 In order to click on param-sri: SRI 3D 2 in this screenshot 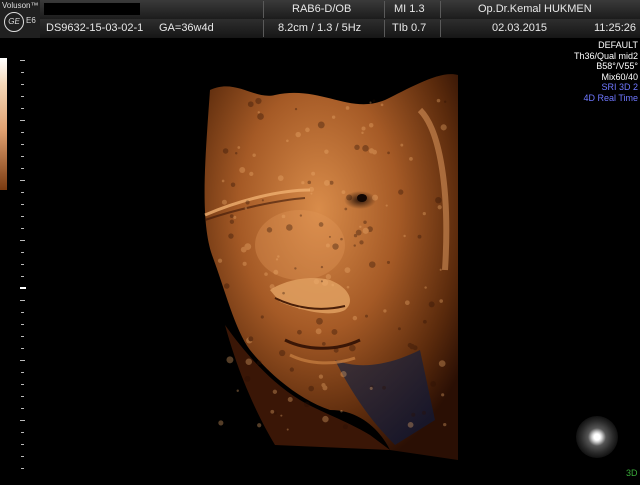, I will do `click(619, 87)`.